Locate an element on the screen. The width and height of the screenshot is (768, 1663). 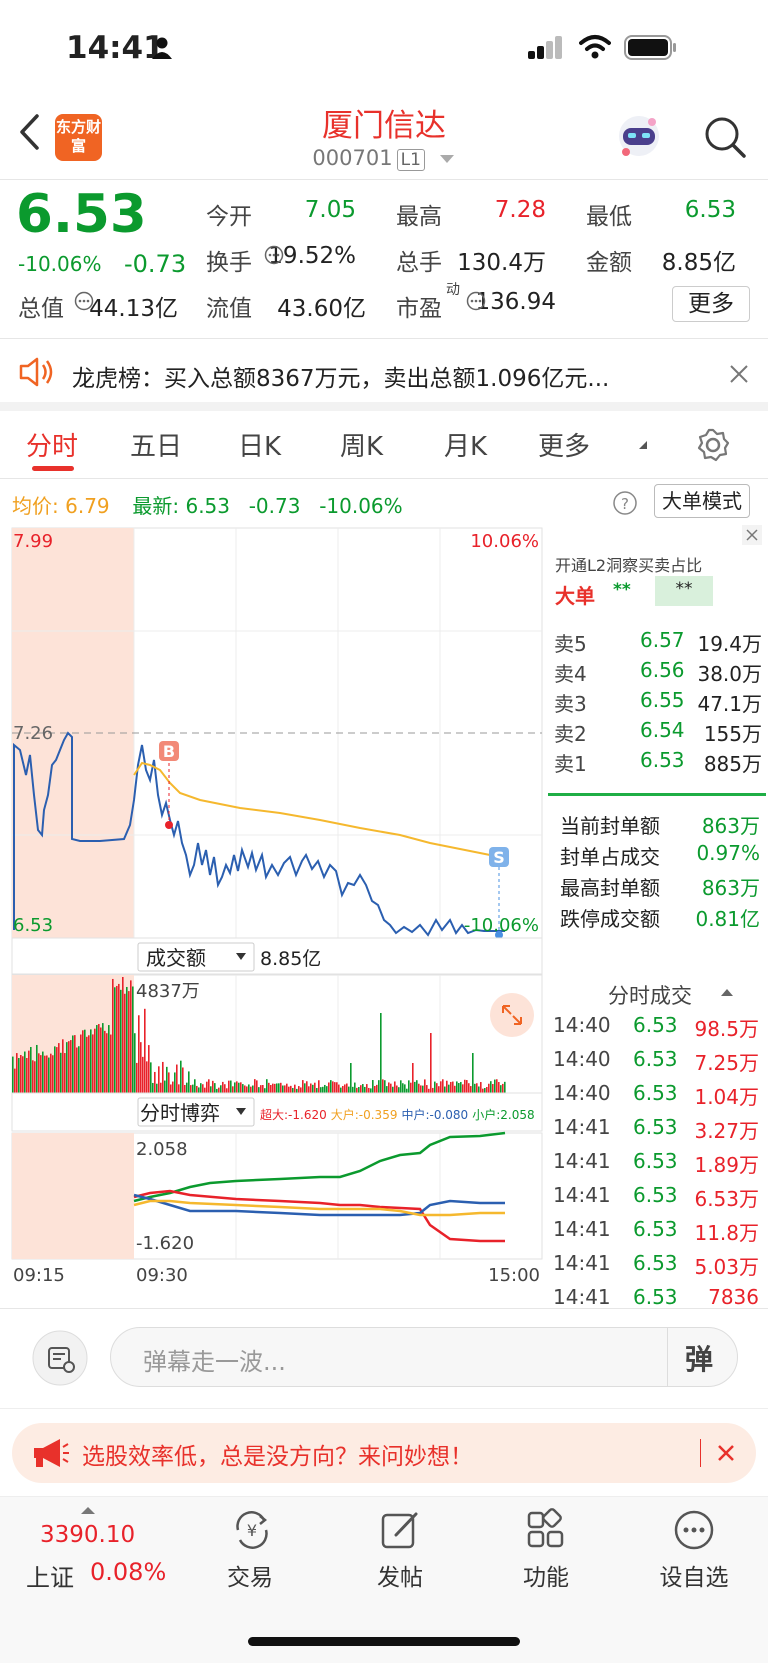
tick-price: 6.53 is located at coordinates (655, 1059).